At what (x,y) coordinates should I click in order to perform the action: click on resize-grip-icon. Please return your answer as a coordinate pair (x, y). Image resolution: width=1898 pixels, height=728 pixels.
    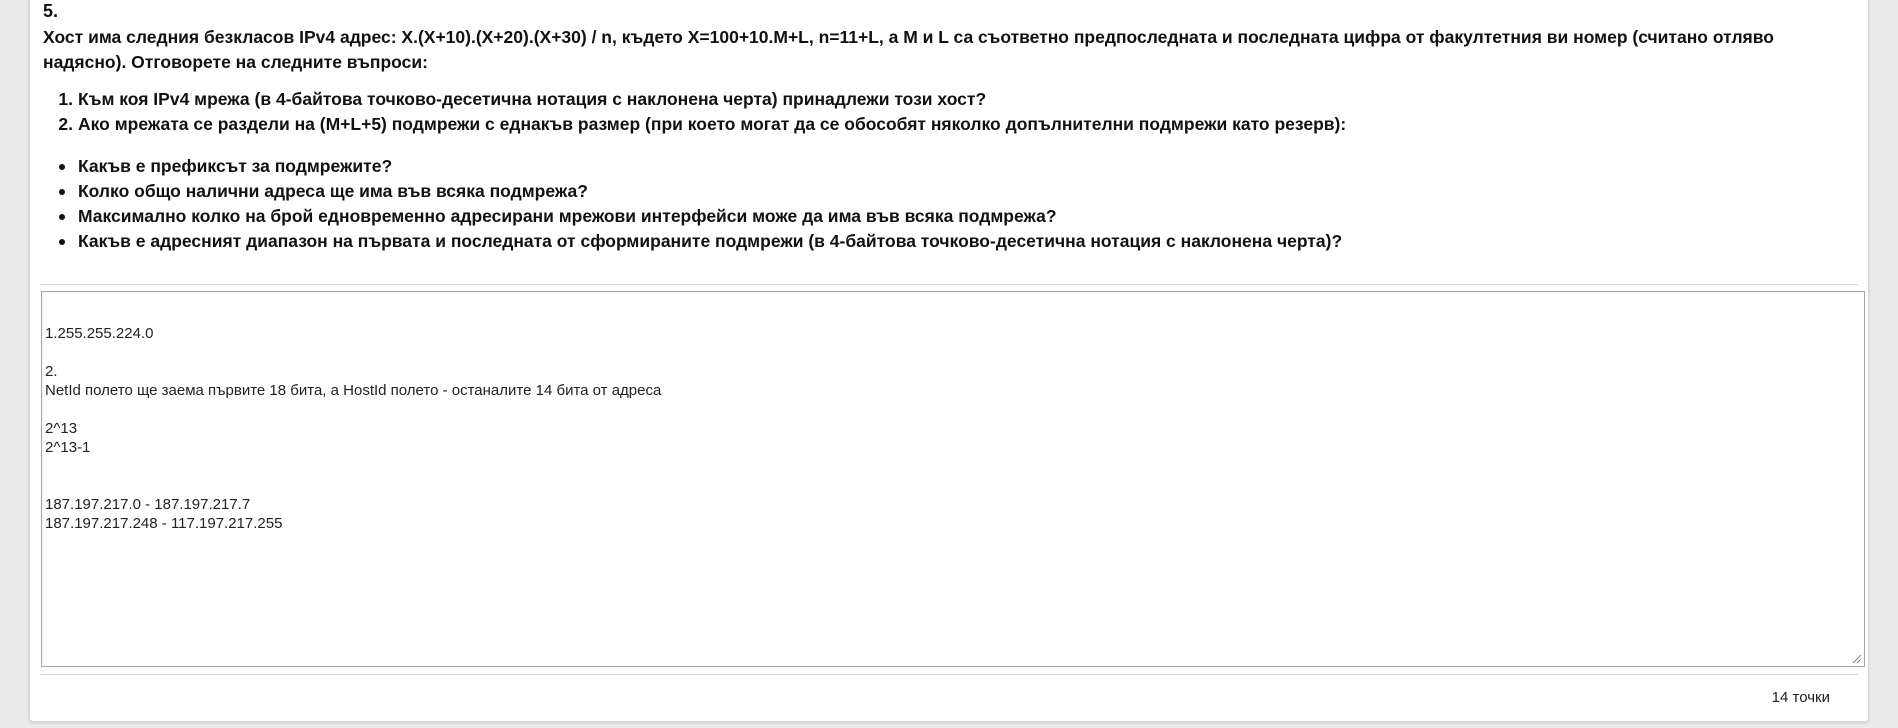
    Looking at the image, I should click on (1856, 658).